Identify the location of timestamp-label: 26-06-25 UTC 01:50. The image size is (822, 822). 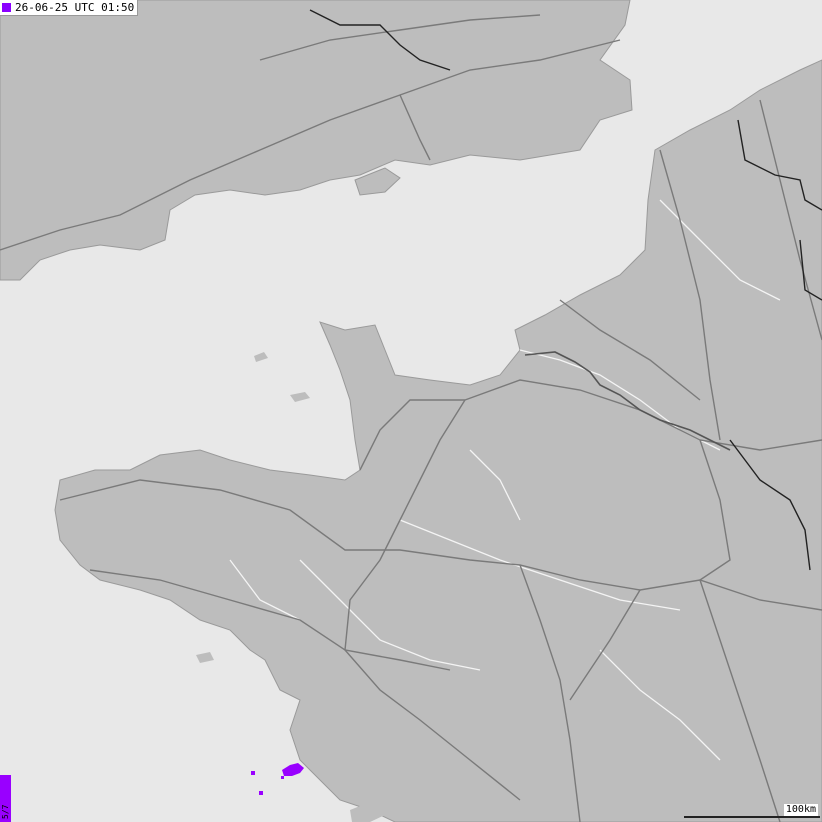
(69, 8).